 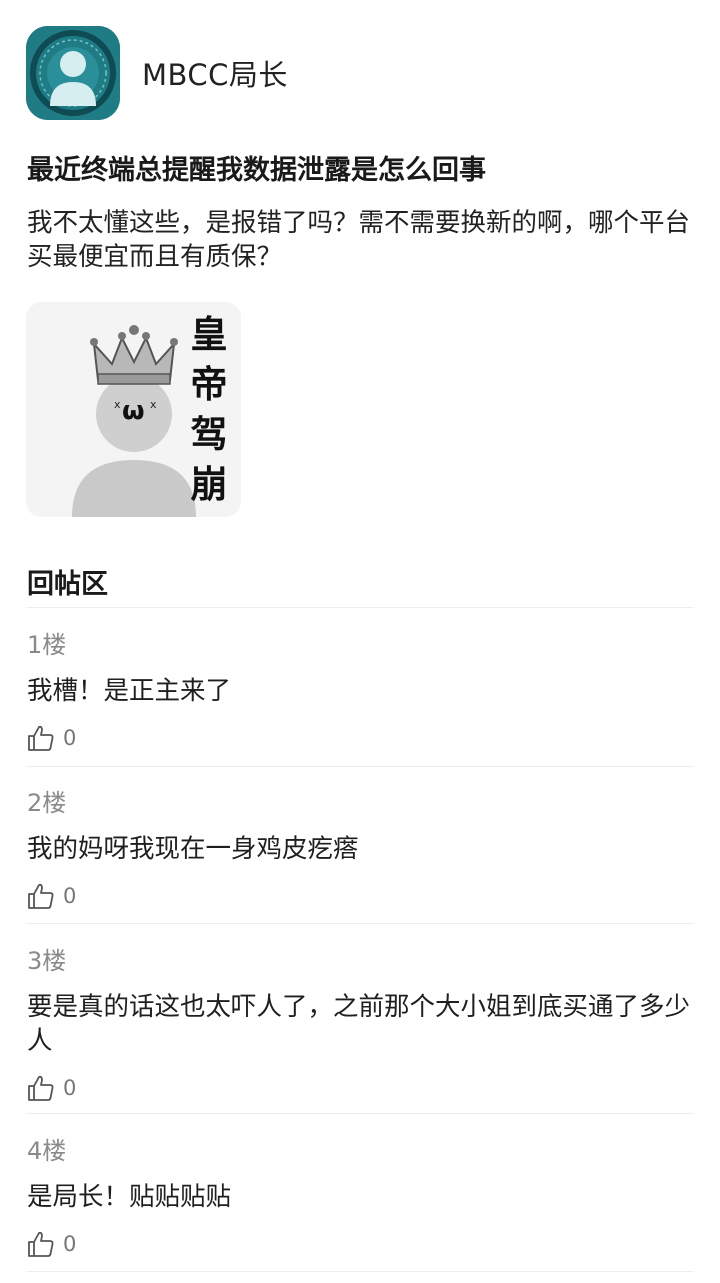 What do you see at coordinates (256, 170) in the screenshot?
I see `post-title: 最近终端总提醒我数据泄露是怎么回事` at bounding box center [256, 170].